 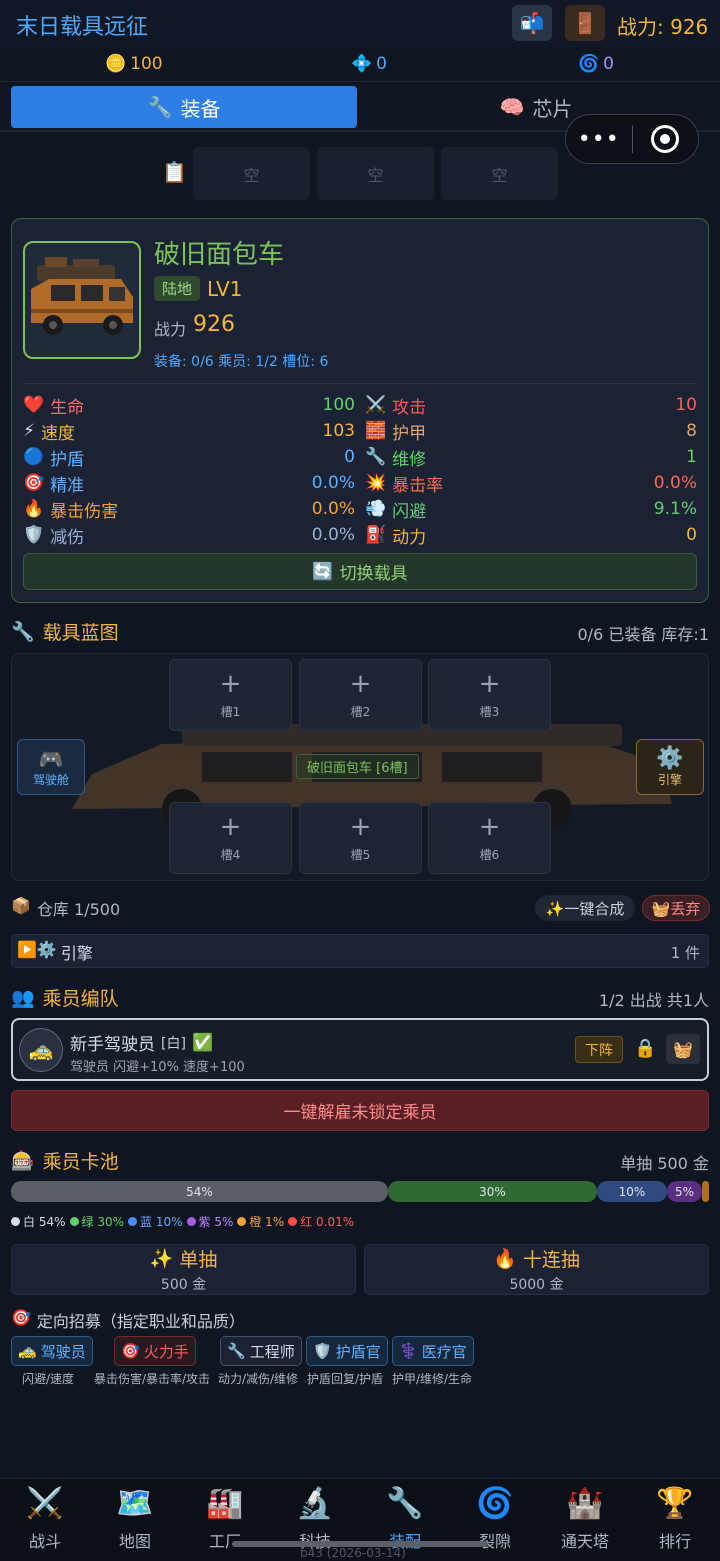 I want to click on fire-all-button: 一键解雇未锁定乘员, so click(x=360, y=1110).